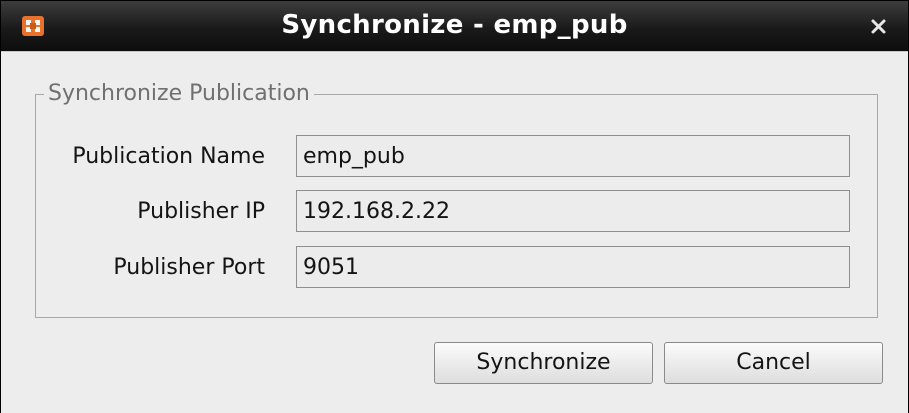  What do you see at coordinates (573, 211) in the screenshot?
I see `publisher-ip-field` at bounding box center [573, 211].